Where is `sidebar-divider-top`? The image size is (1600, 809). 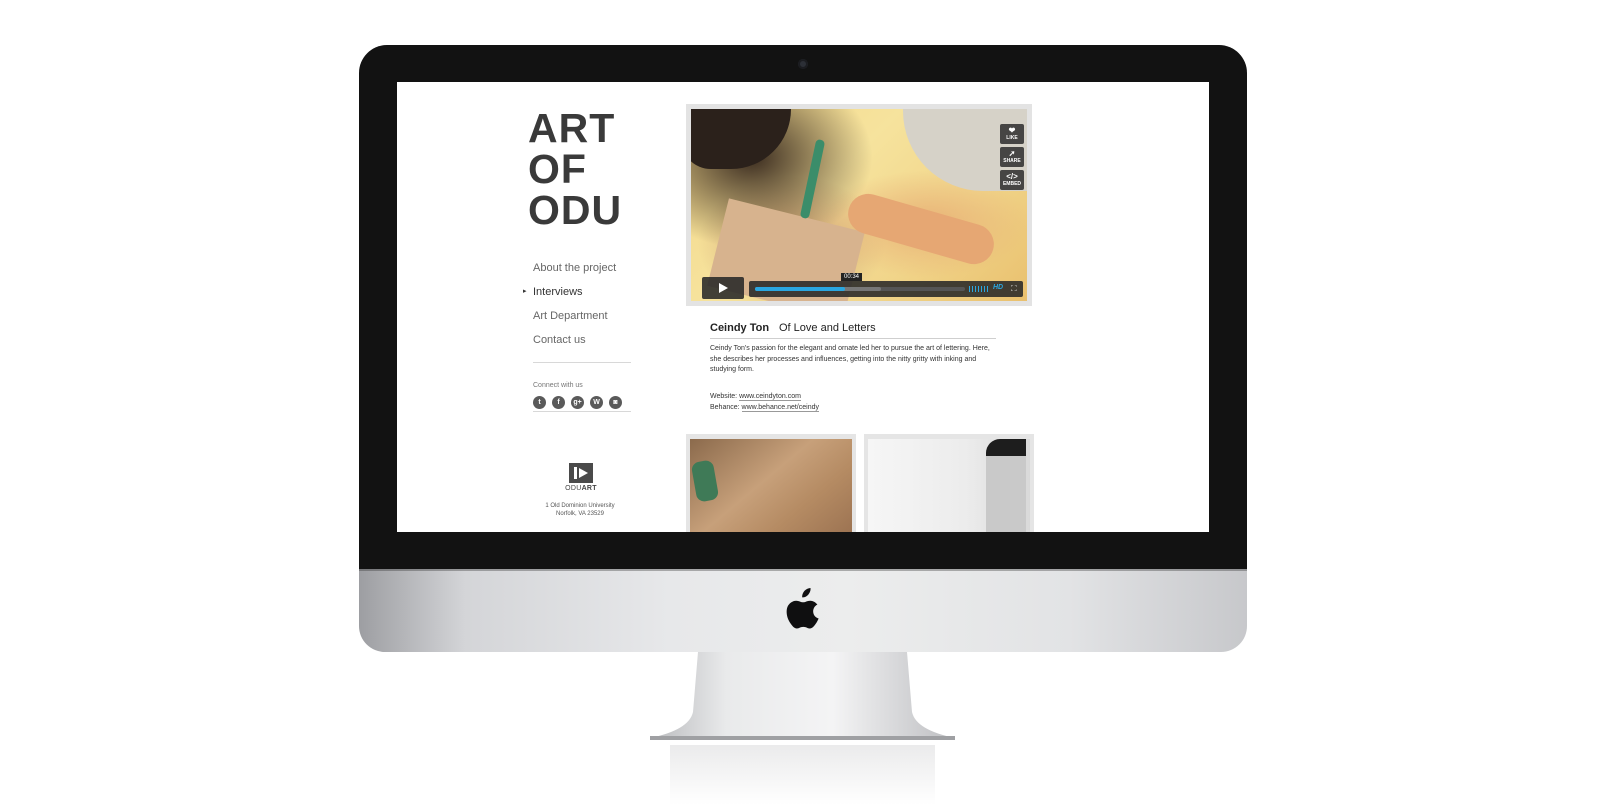
sidebar-divider-top is located at coordinates (582, 362).